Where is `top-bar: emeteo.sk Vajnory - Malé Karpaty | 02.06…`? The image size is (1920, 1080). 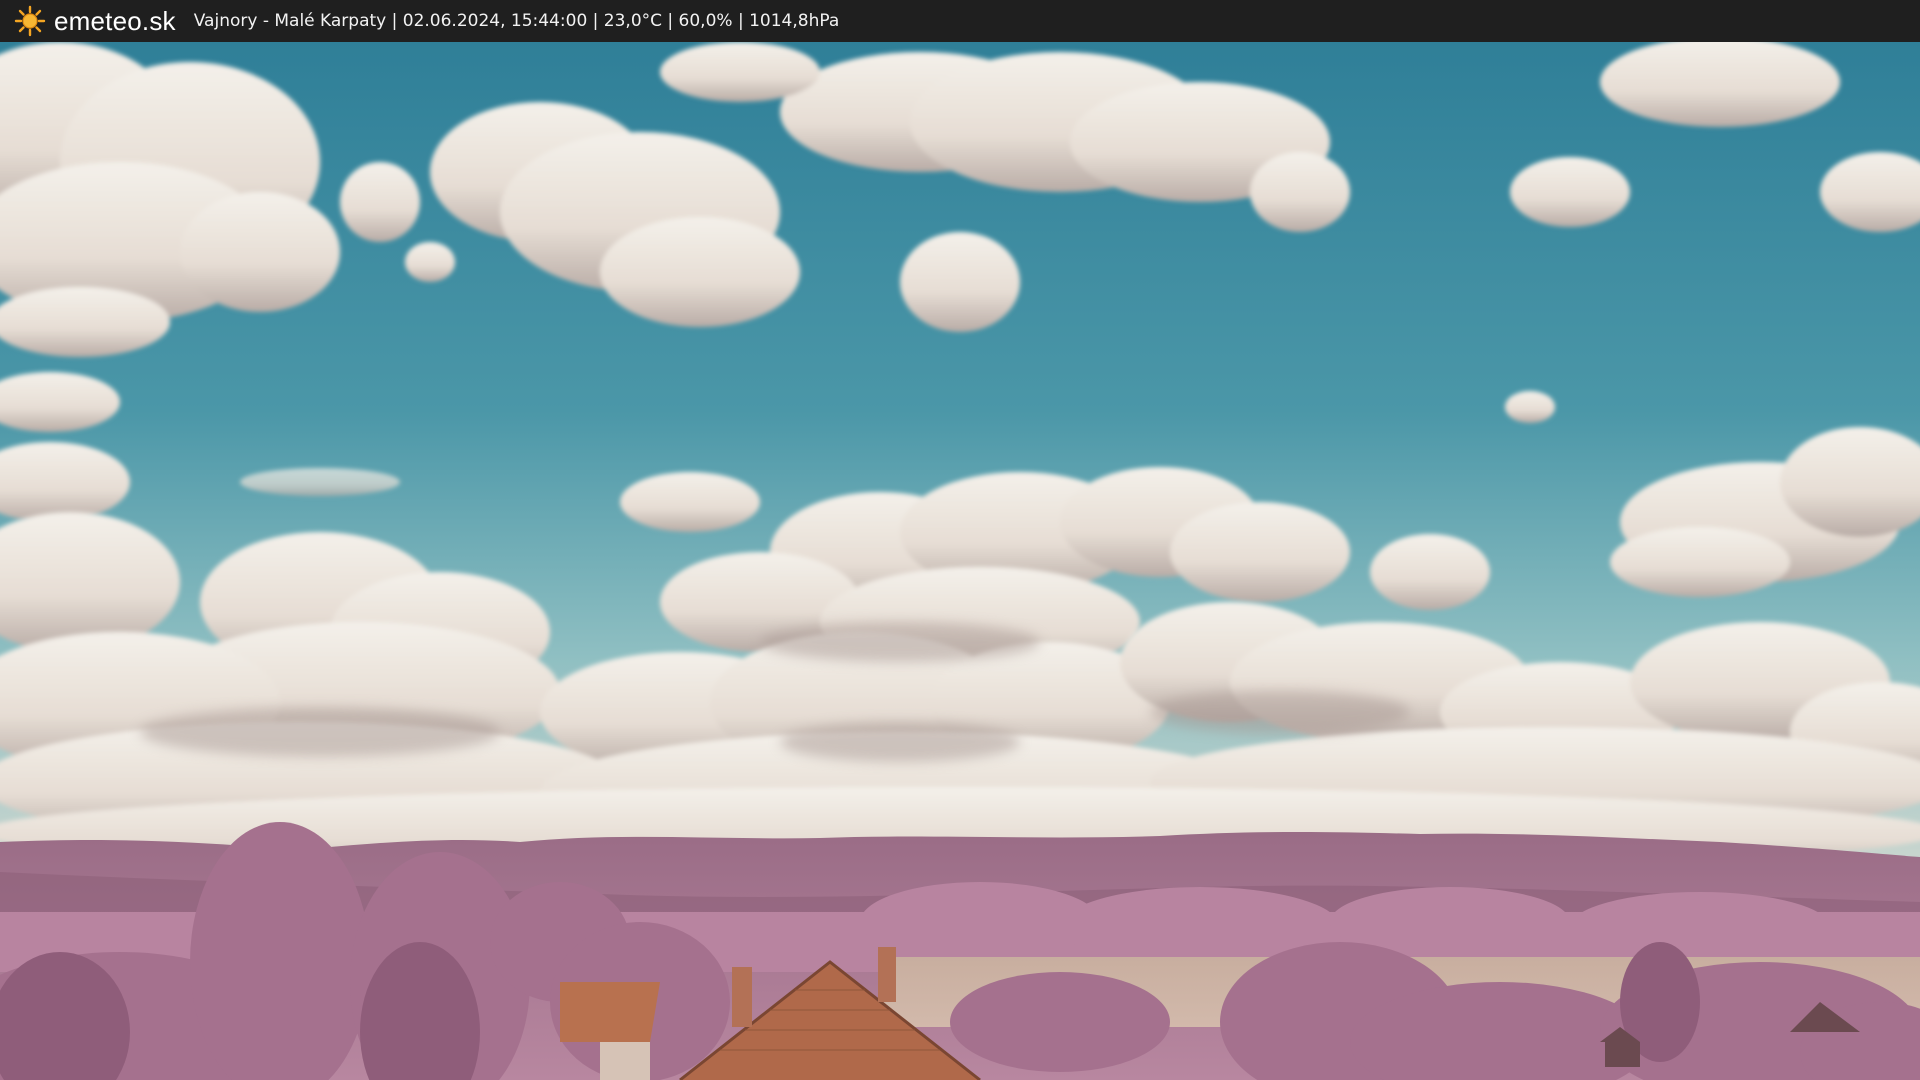
top-bar: emeteo.sk Vajnory - Malé Karpaty | 02.06… is located at coordinates (960, 21).